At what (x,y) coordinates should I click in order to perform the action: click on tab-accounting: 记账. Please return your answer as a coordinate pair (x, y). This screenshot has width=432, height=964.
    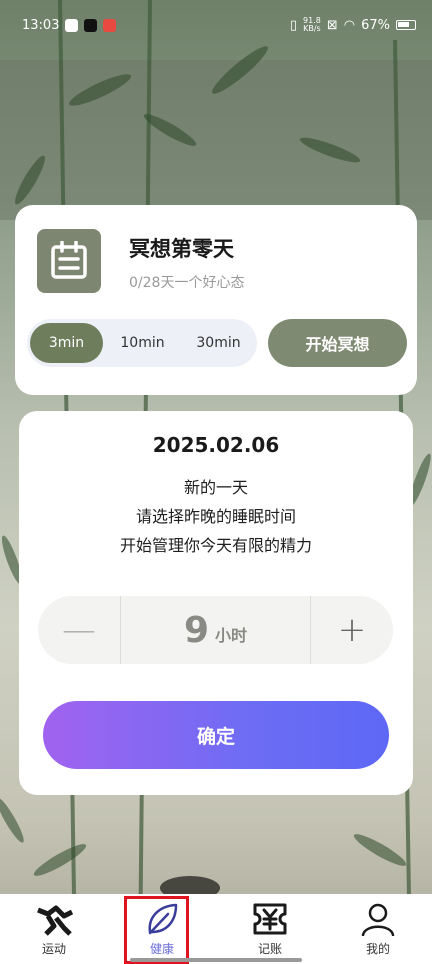
    Looking at the image, I should click on (270, 929).